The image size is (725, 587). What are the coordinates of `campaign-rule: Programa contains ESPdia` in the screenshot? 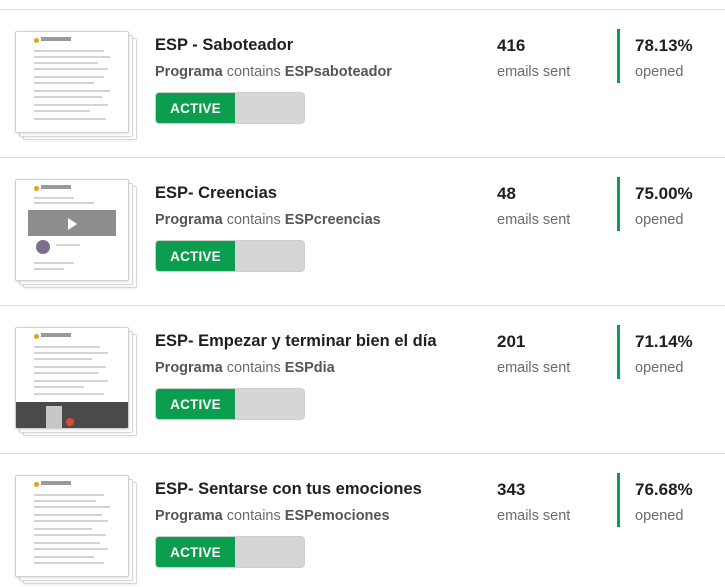 It's located at (245, 368).